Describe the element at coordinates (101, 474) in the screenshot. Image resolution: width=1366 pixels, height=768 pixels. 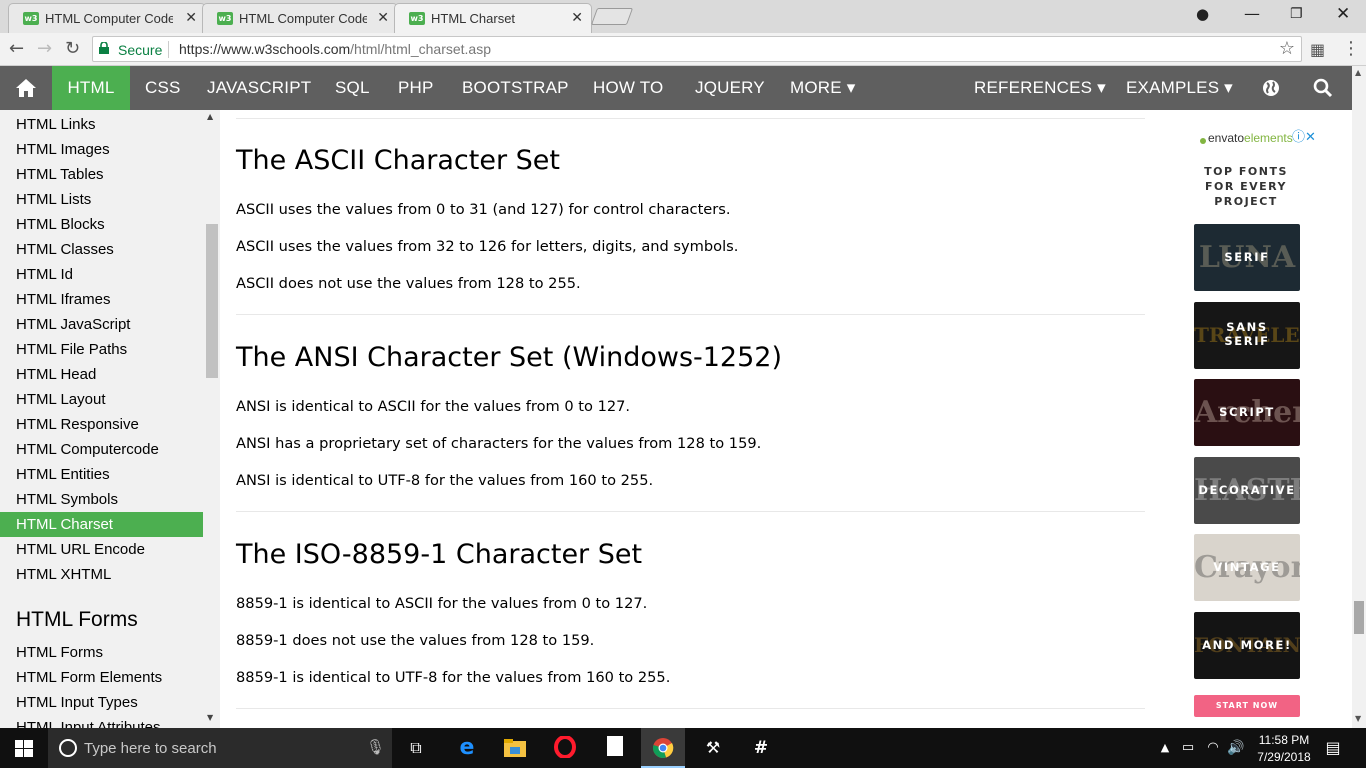
I see `sidebar-item-html-entities: HTML Entities` at that location.